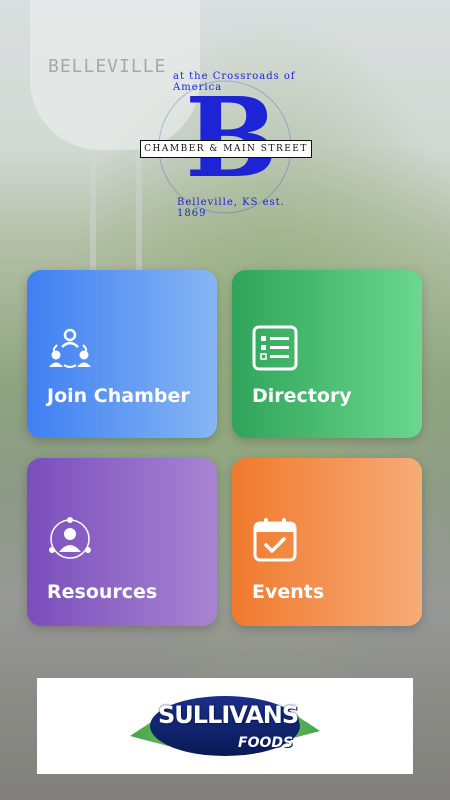 This screenshot has height=800, width=450. I want to click on join-chamber-label: Join Chamber, so click(118, 396).